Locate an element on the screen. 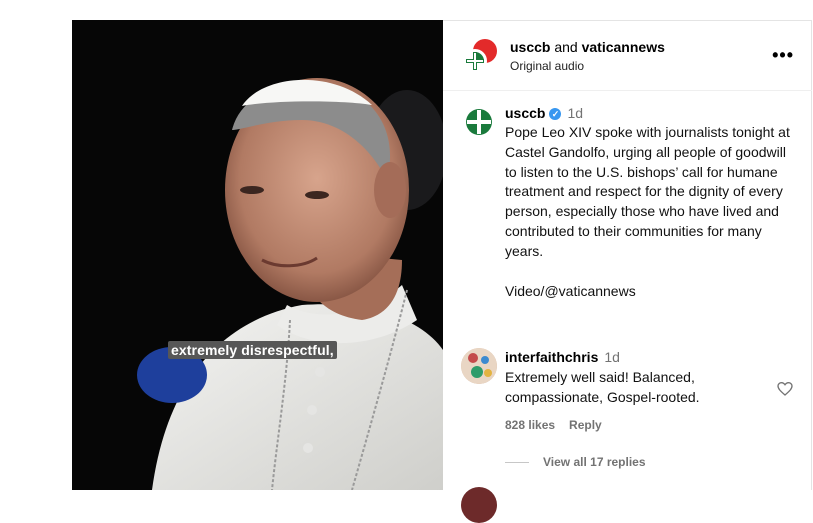 The height and width of the screenshot is (523, 813). view-replies-button: View all 17 replies is located at coordinates (594, 462).